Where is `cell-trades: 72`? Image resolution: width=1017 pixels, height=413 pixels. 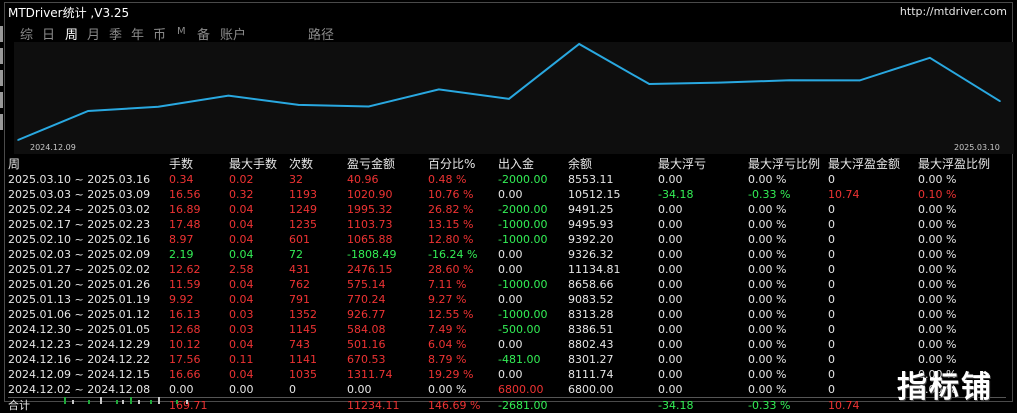
cell-trades: 72 is located at coordinates (318, 254).